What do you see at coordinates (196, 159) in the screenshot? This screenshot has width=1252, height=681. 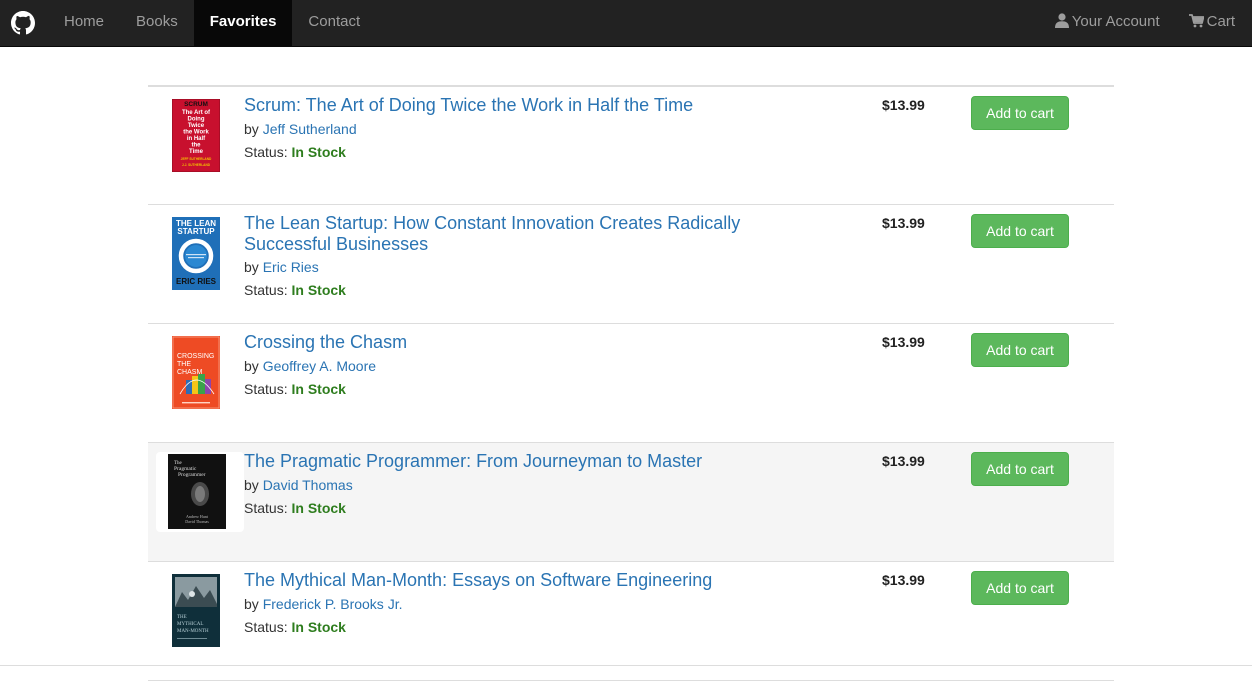 I see `svg-text: JEFF SUTHERLAND` at bounding box center [196, 159].